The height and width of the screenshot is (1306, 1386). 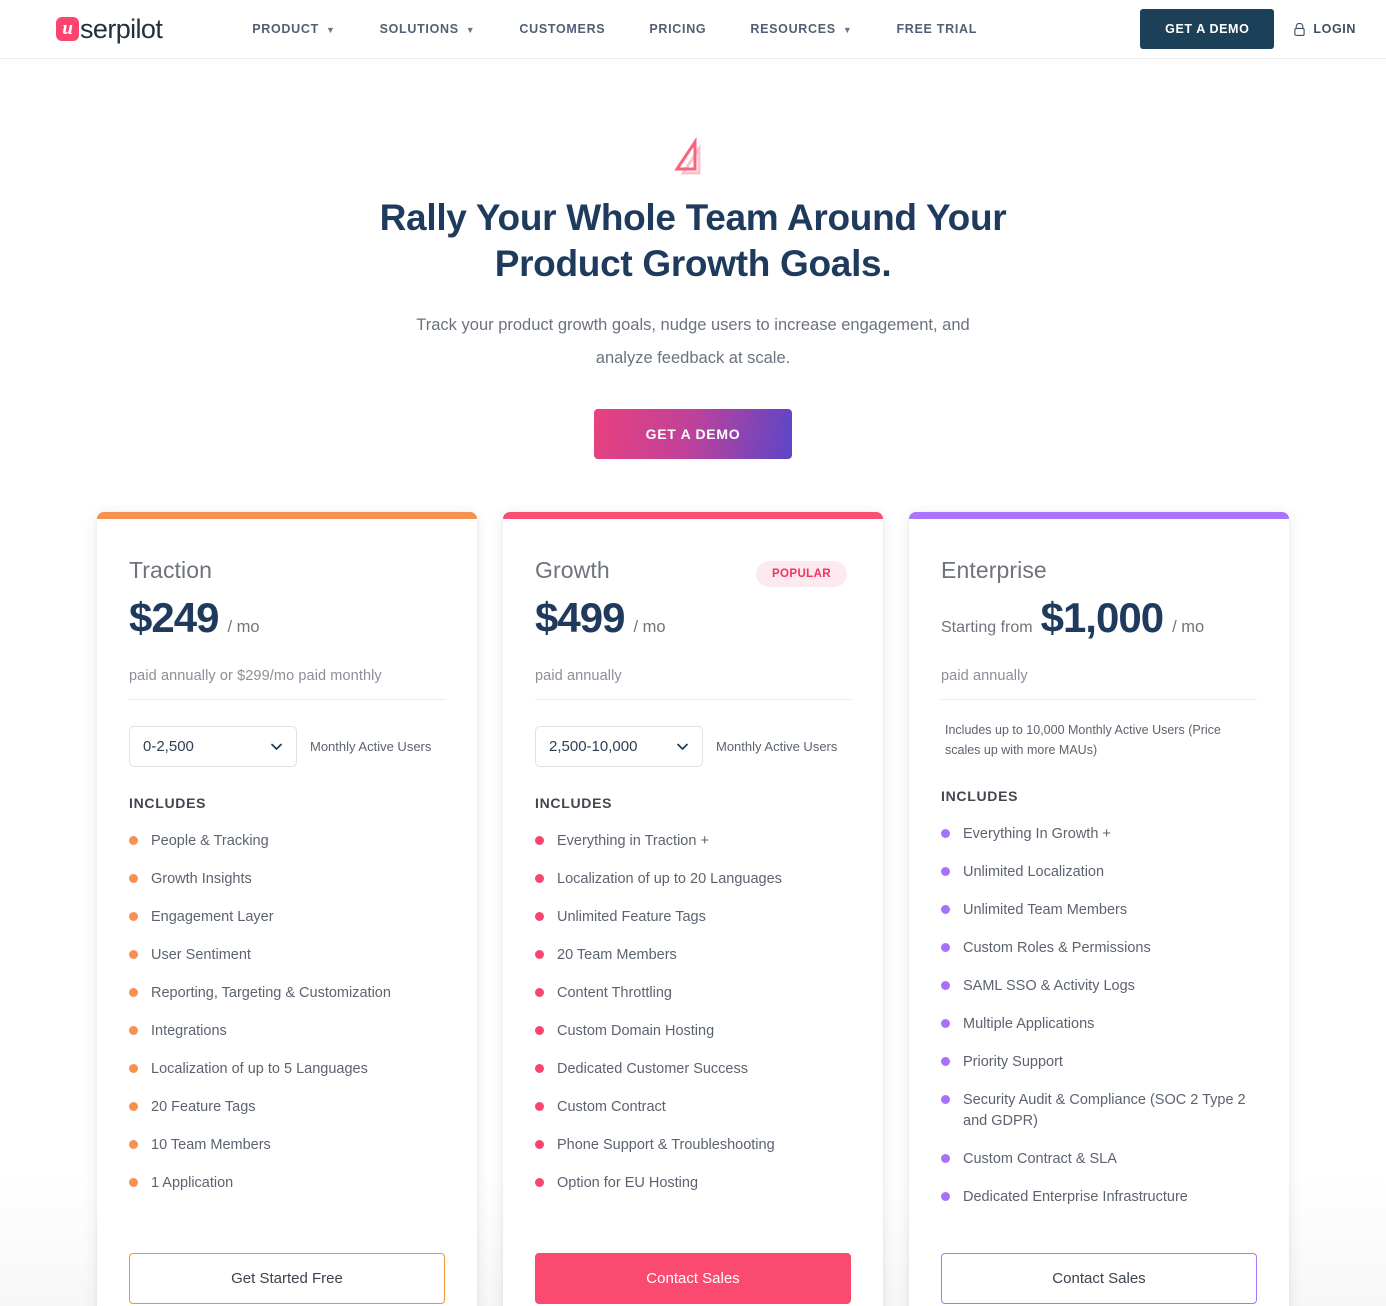 I want to click on feature-label: Content Throttling, so click(x=614, y=993).